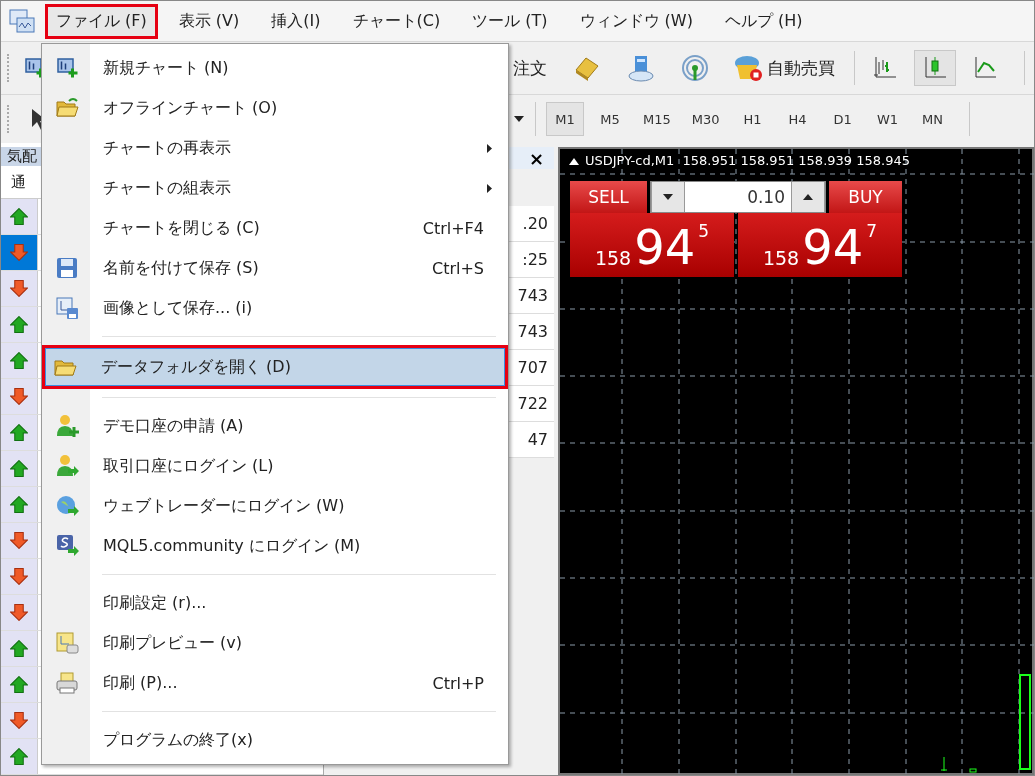  Describe the element at coordinates (610, 119) in the screenshot. I see `timeframe-button: M5` at that location.